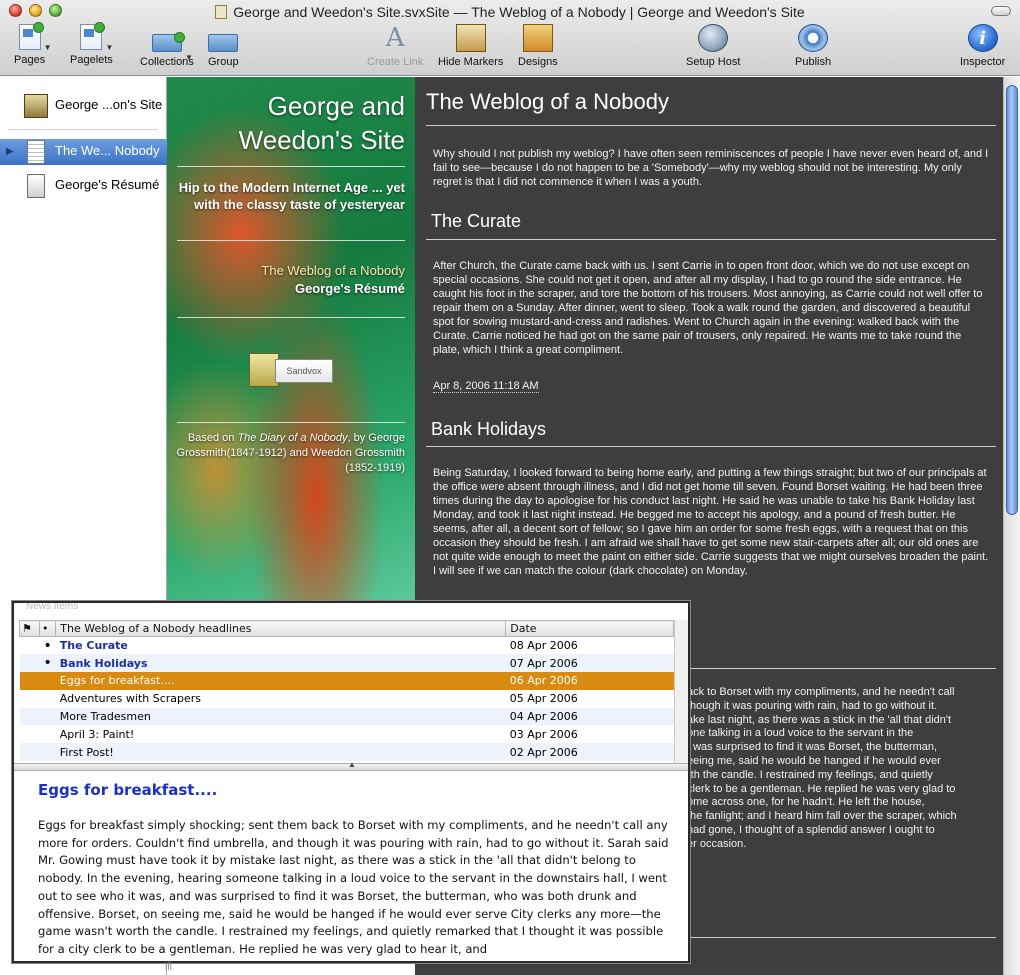  What do you see at coordinates (52, 606) in the screenshot?
I see `news-panel-label: News Items` at bounding box center [52, 606].